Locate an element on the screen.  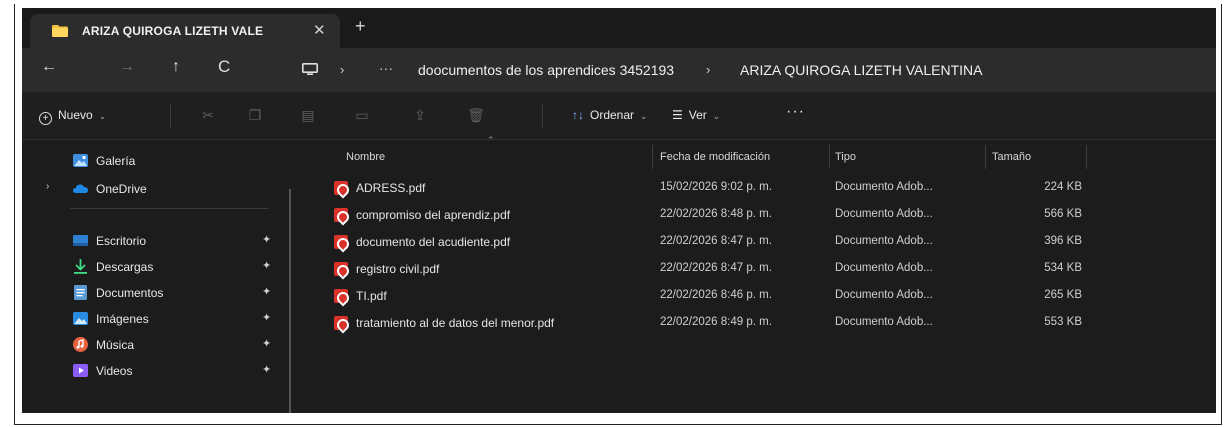
view-label: Ver is located at coordinates (697, 115).